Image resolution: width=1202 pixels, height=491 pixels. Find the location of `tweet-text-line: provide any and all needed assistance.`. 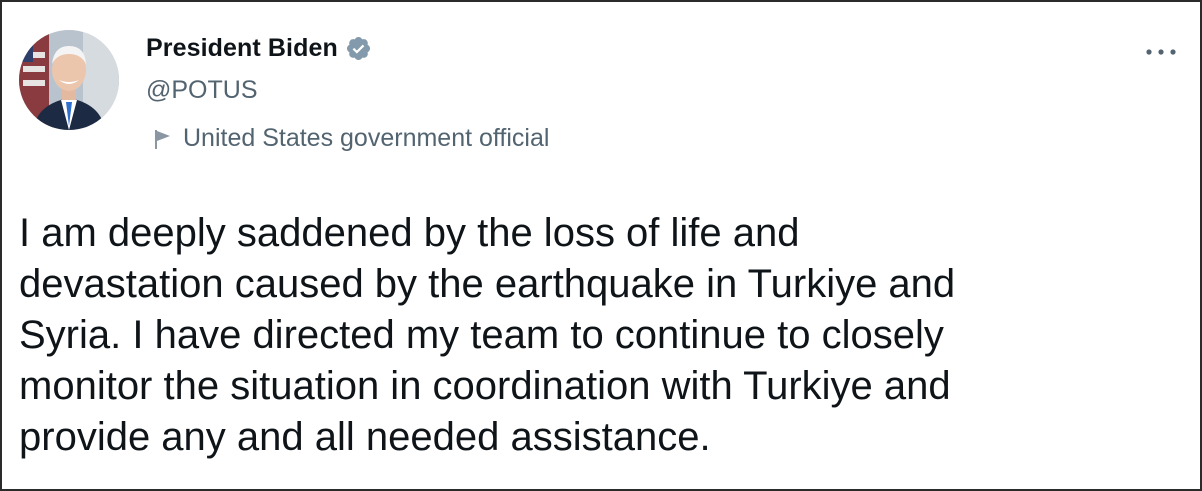

tweet-text-line: provide any and all needed assistance. is located at coordinates (365, 437).